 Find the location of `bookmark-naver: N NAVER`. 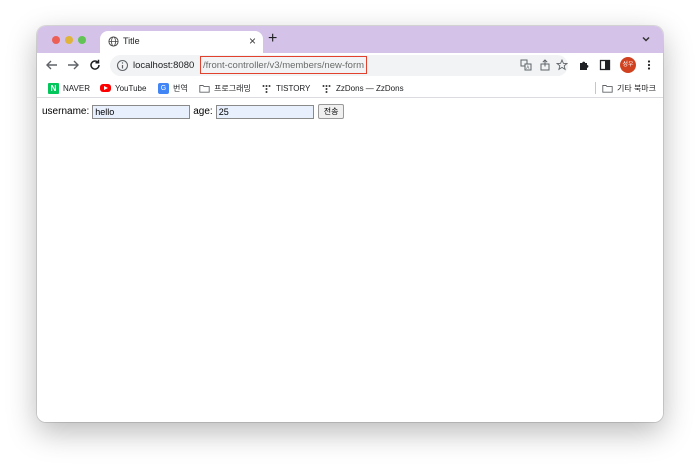

bookmark-naver: N NAVER is located at coordinates (69, 88).